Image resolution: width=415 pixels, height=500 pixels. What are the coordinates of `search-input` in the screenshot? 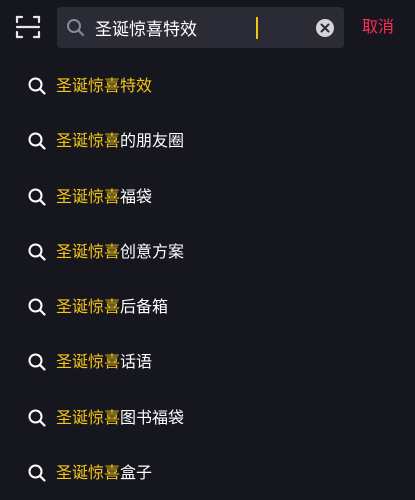 It's located at (200, 27).